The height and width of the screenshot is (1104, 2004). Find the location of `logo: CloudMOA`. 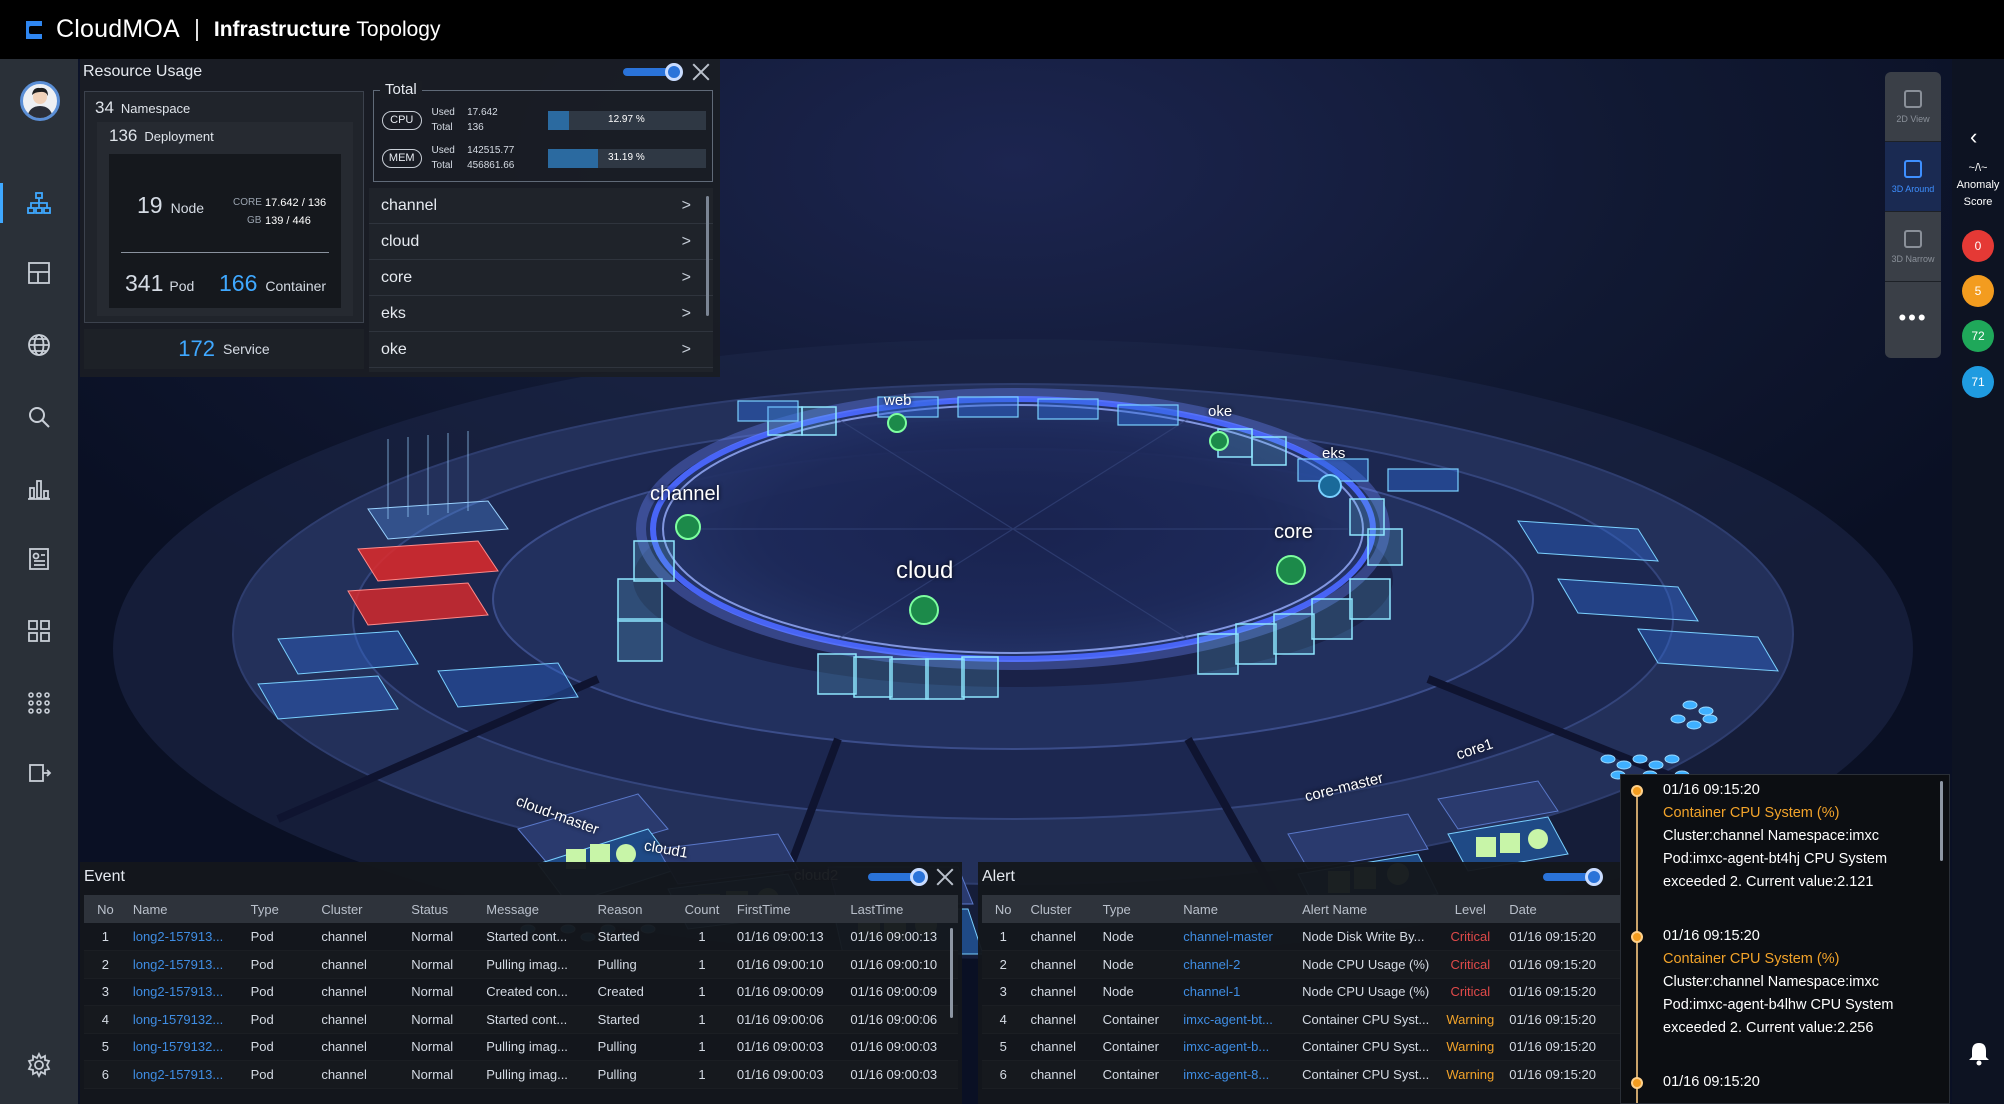

logo: CloudMOA is located at coordinates (101, 29).